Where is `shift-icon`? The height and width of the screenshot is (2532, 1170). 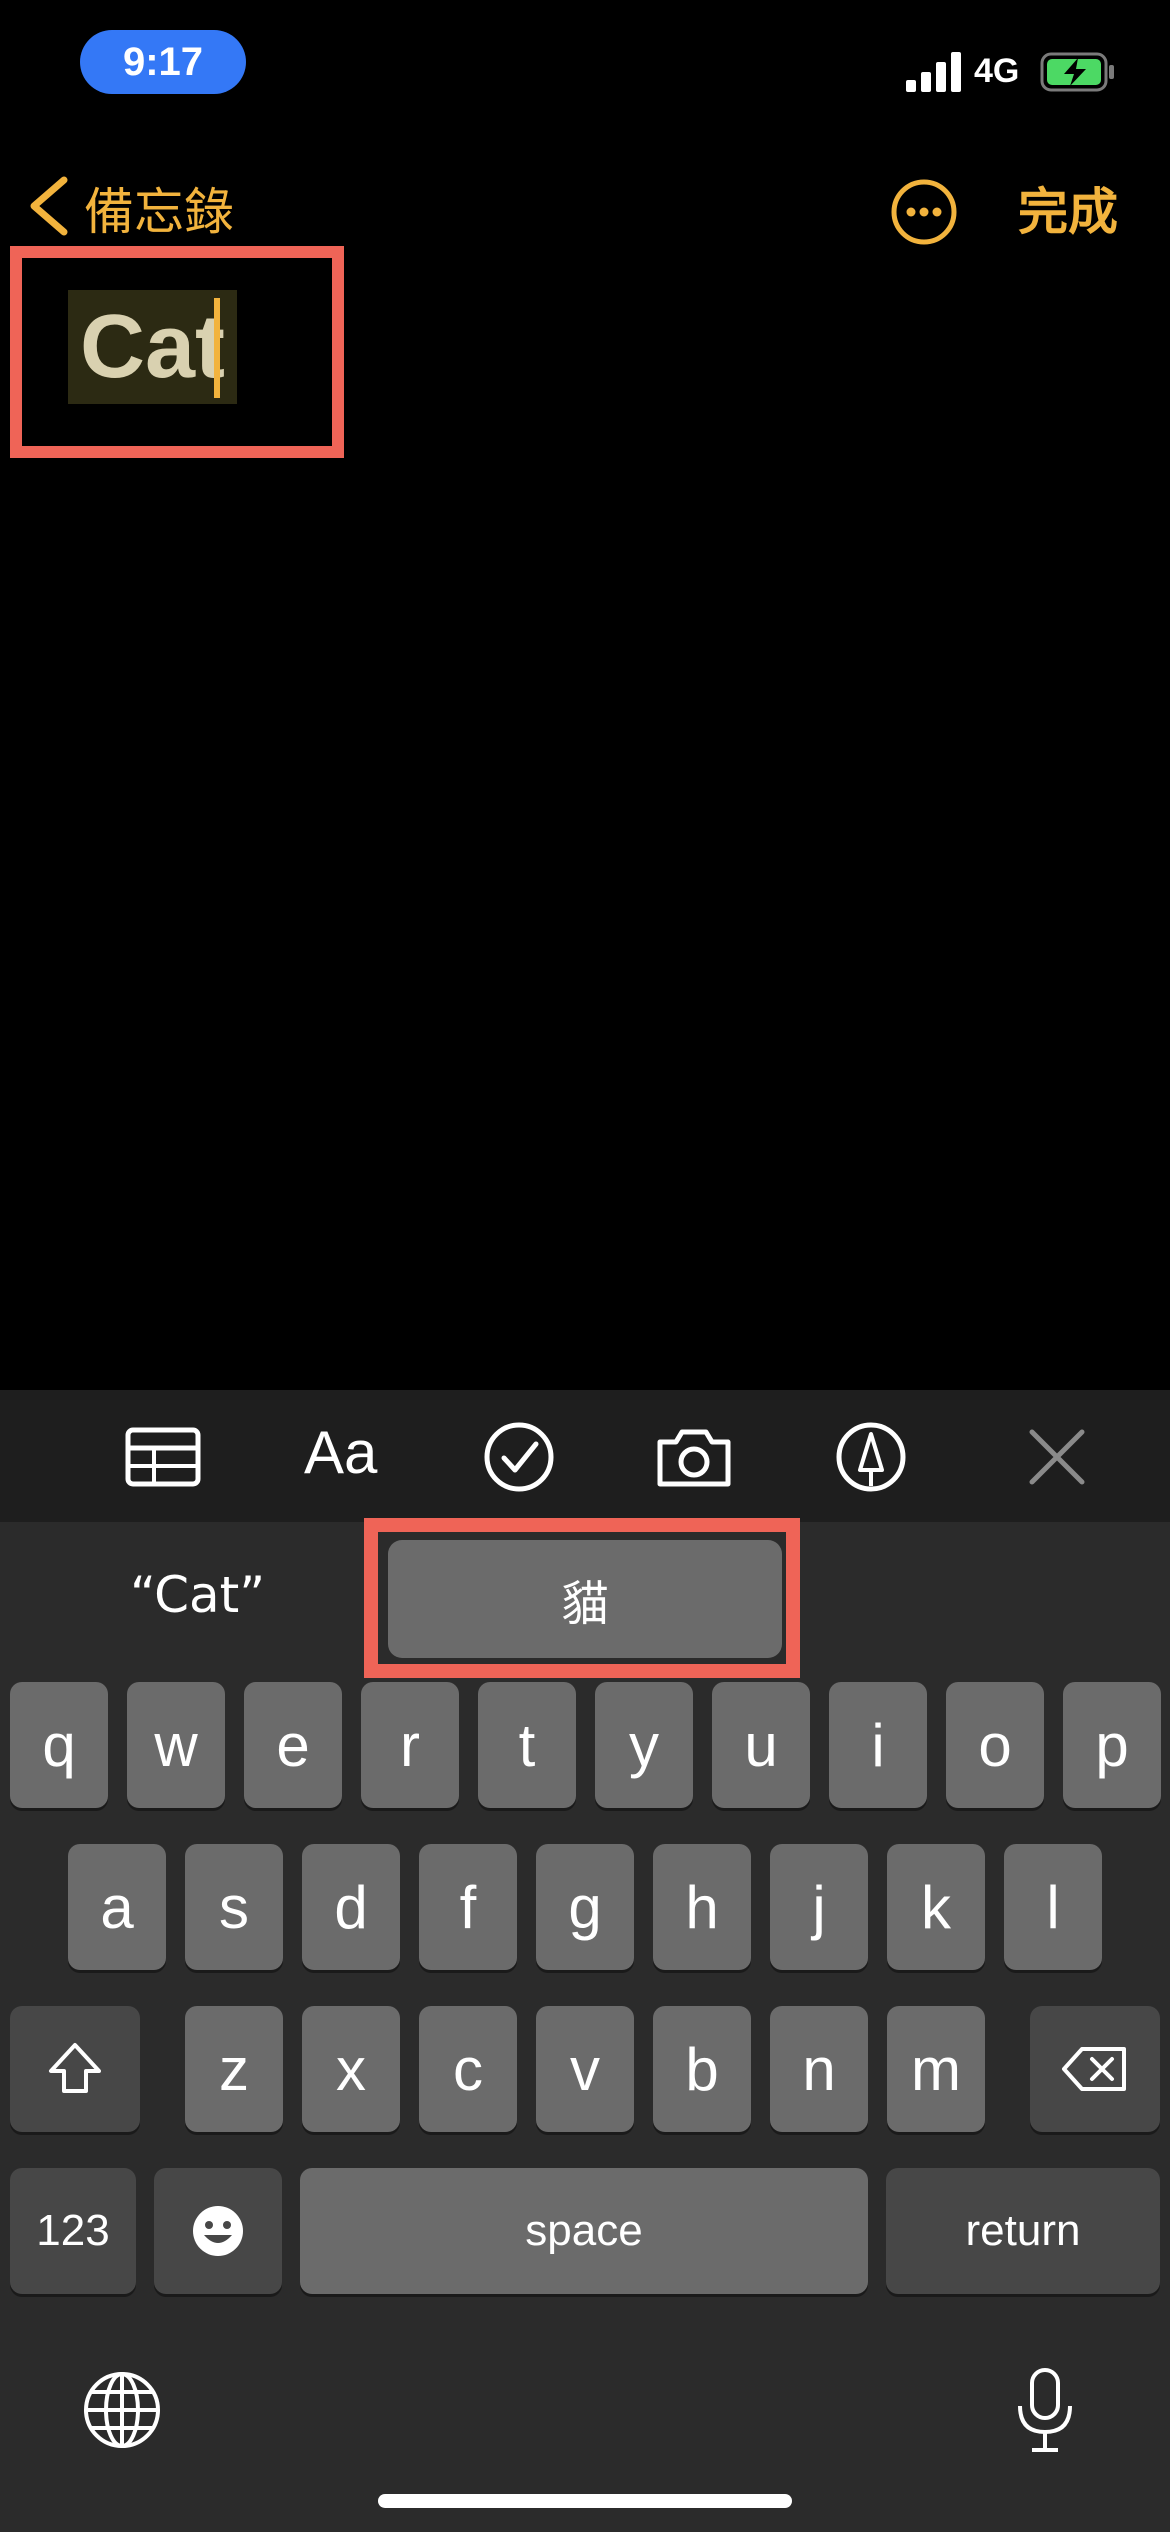 shift-icon is located at coordinates (75, 2068).